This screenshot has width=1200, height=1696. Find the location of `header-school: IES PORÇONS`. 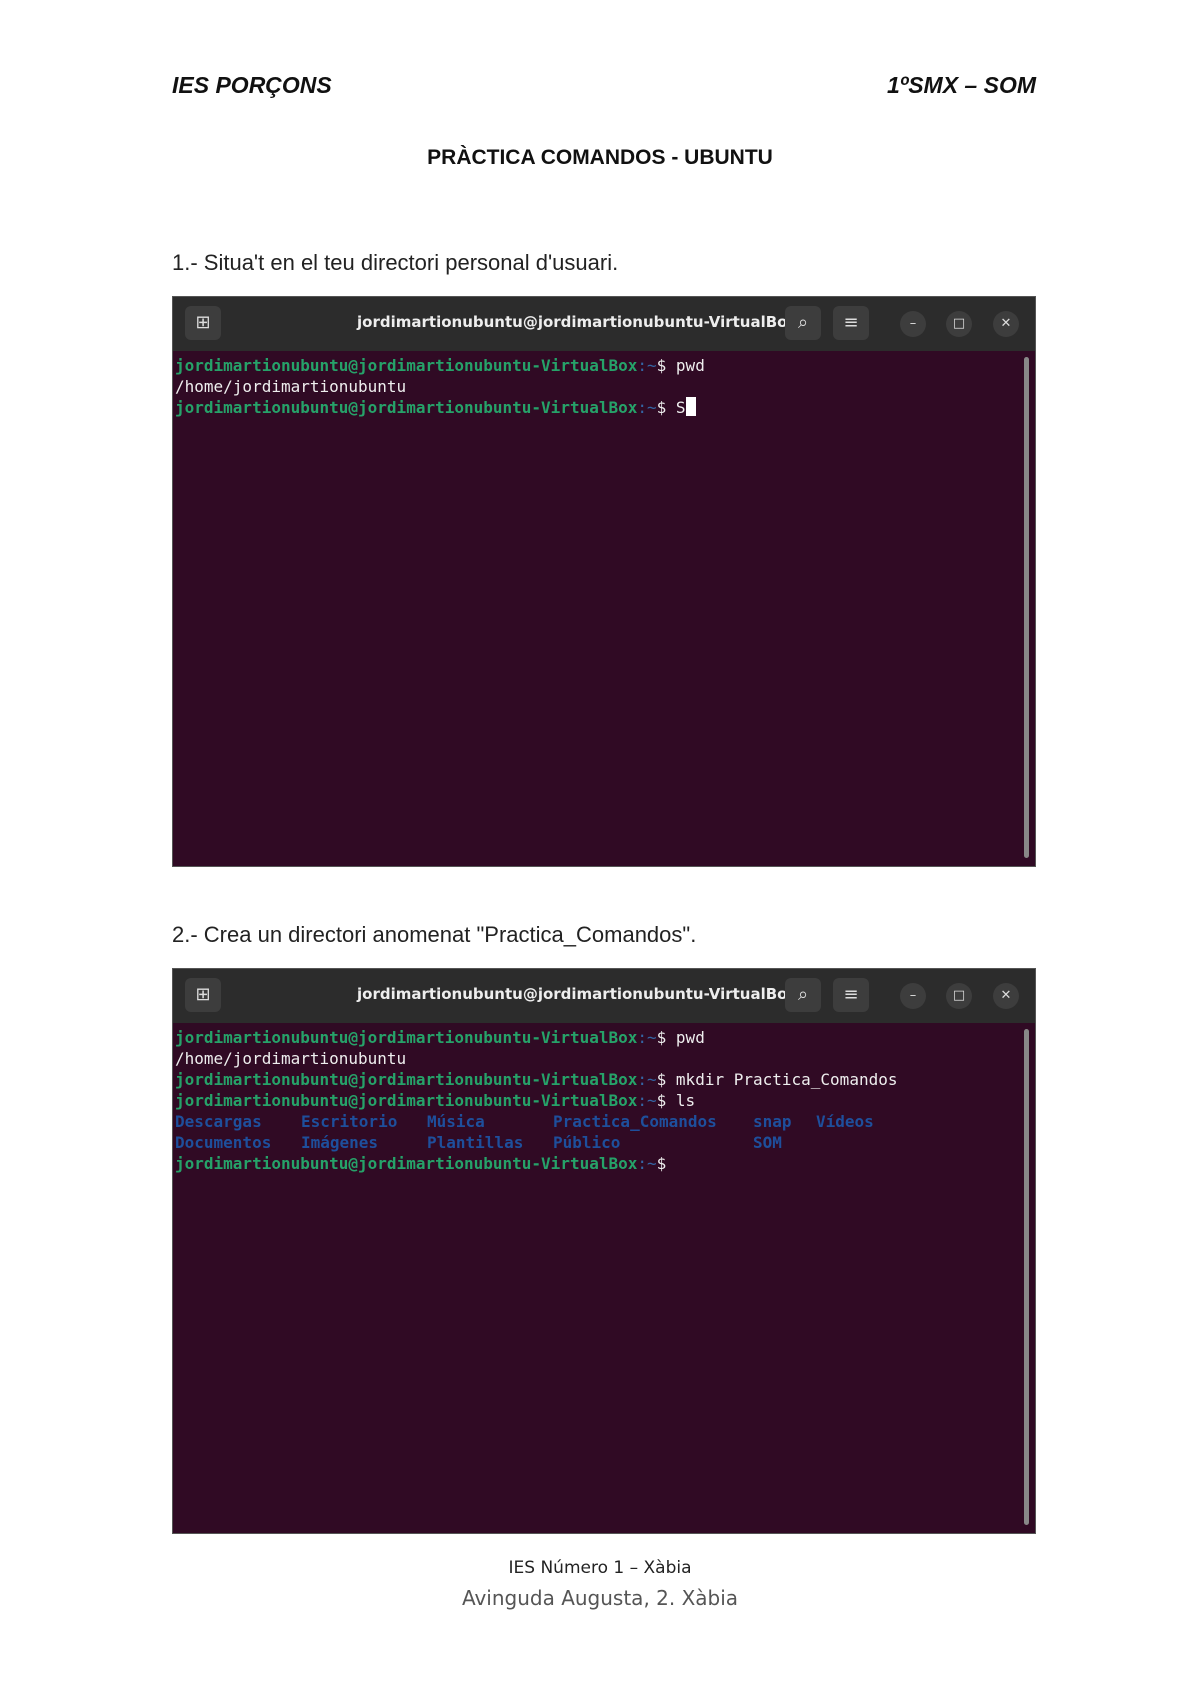

header-school: IES PORÇONS is located at coordinates (252, 85).